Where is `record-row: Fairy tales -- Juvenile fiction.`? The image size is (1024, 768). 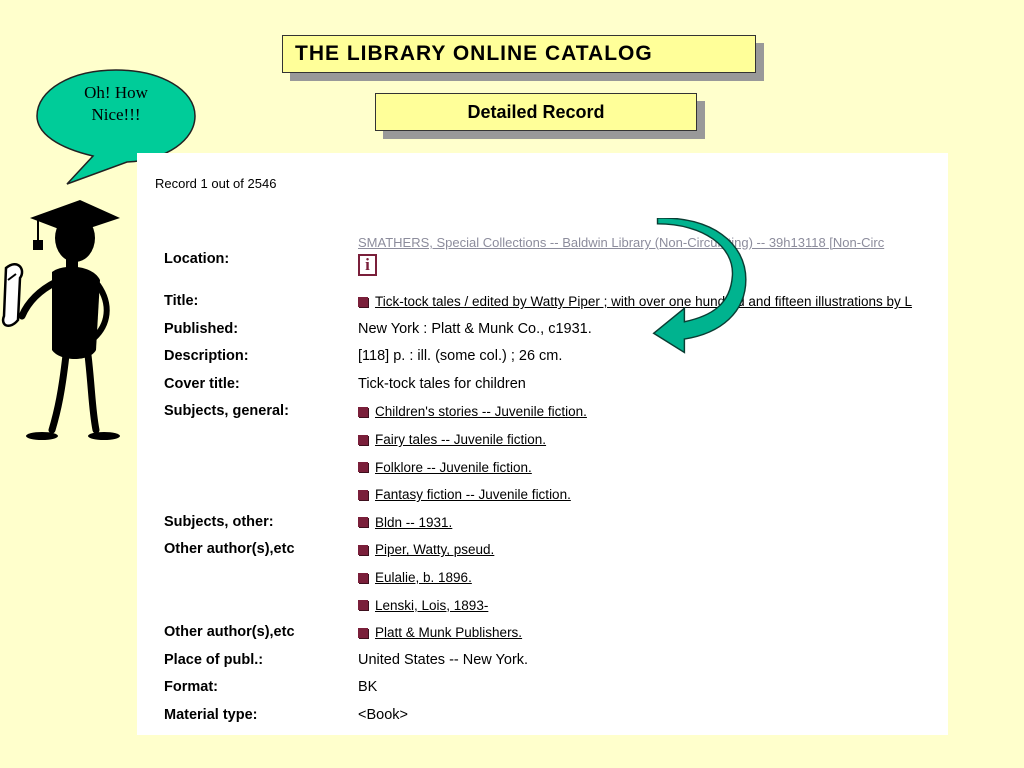 record-row: Fairy tales -- Juvenile fiction. is located at coordinates (542, 440).